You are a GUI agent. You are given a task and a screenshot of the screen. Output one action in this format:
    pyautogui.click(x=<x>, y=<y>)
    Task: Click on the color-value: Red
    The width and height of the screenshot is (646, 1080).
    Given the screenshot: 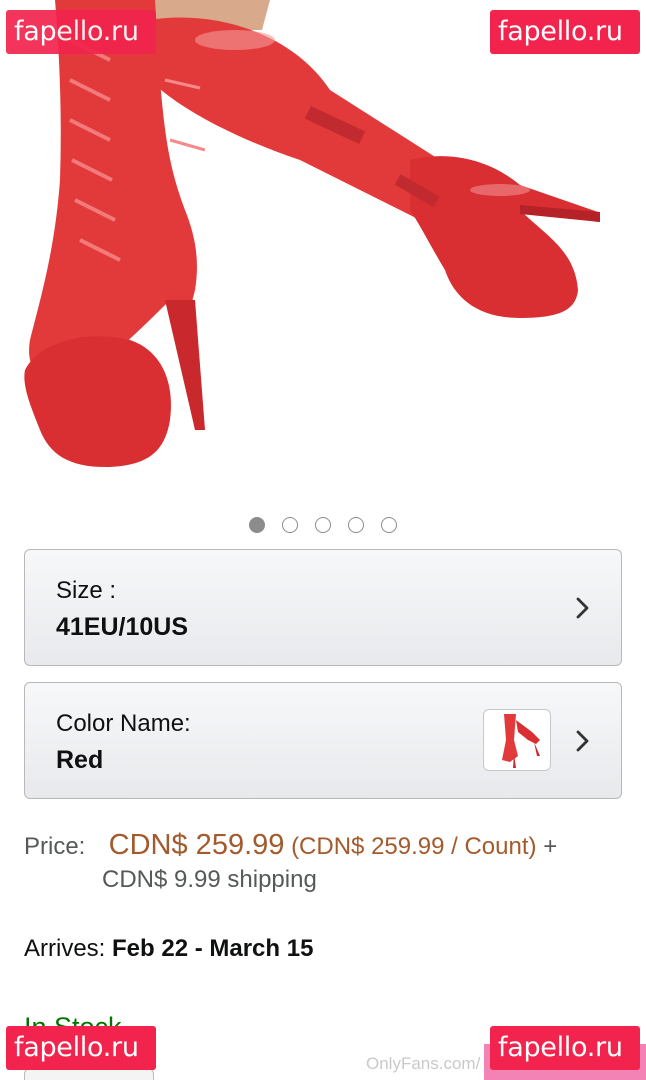 What is the action you would take?
    pyautogui.click(x=80, y=760)
    